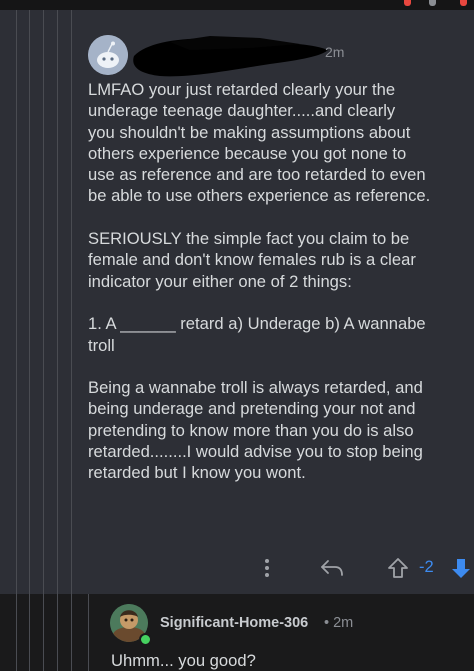  Describe the element at coordinates (426, 567) in the screenshot. I see `vote-score: -2` at that location.